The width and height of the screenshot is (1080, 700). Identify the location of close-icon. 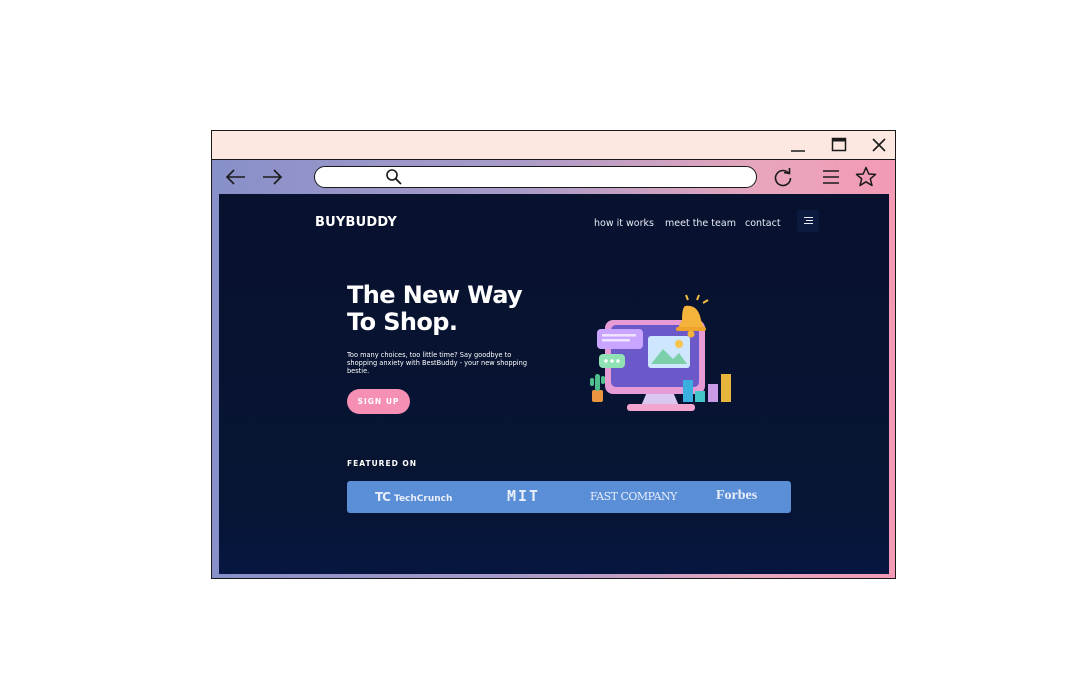
(879, 145).